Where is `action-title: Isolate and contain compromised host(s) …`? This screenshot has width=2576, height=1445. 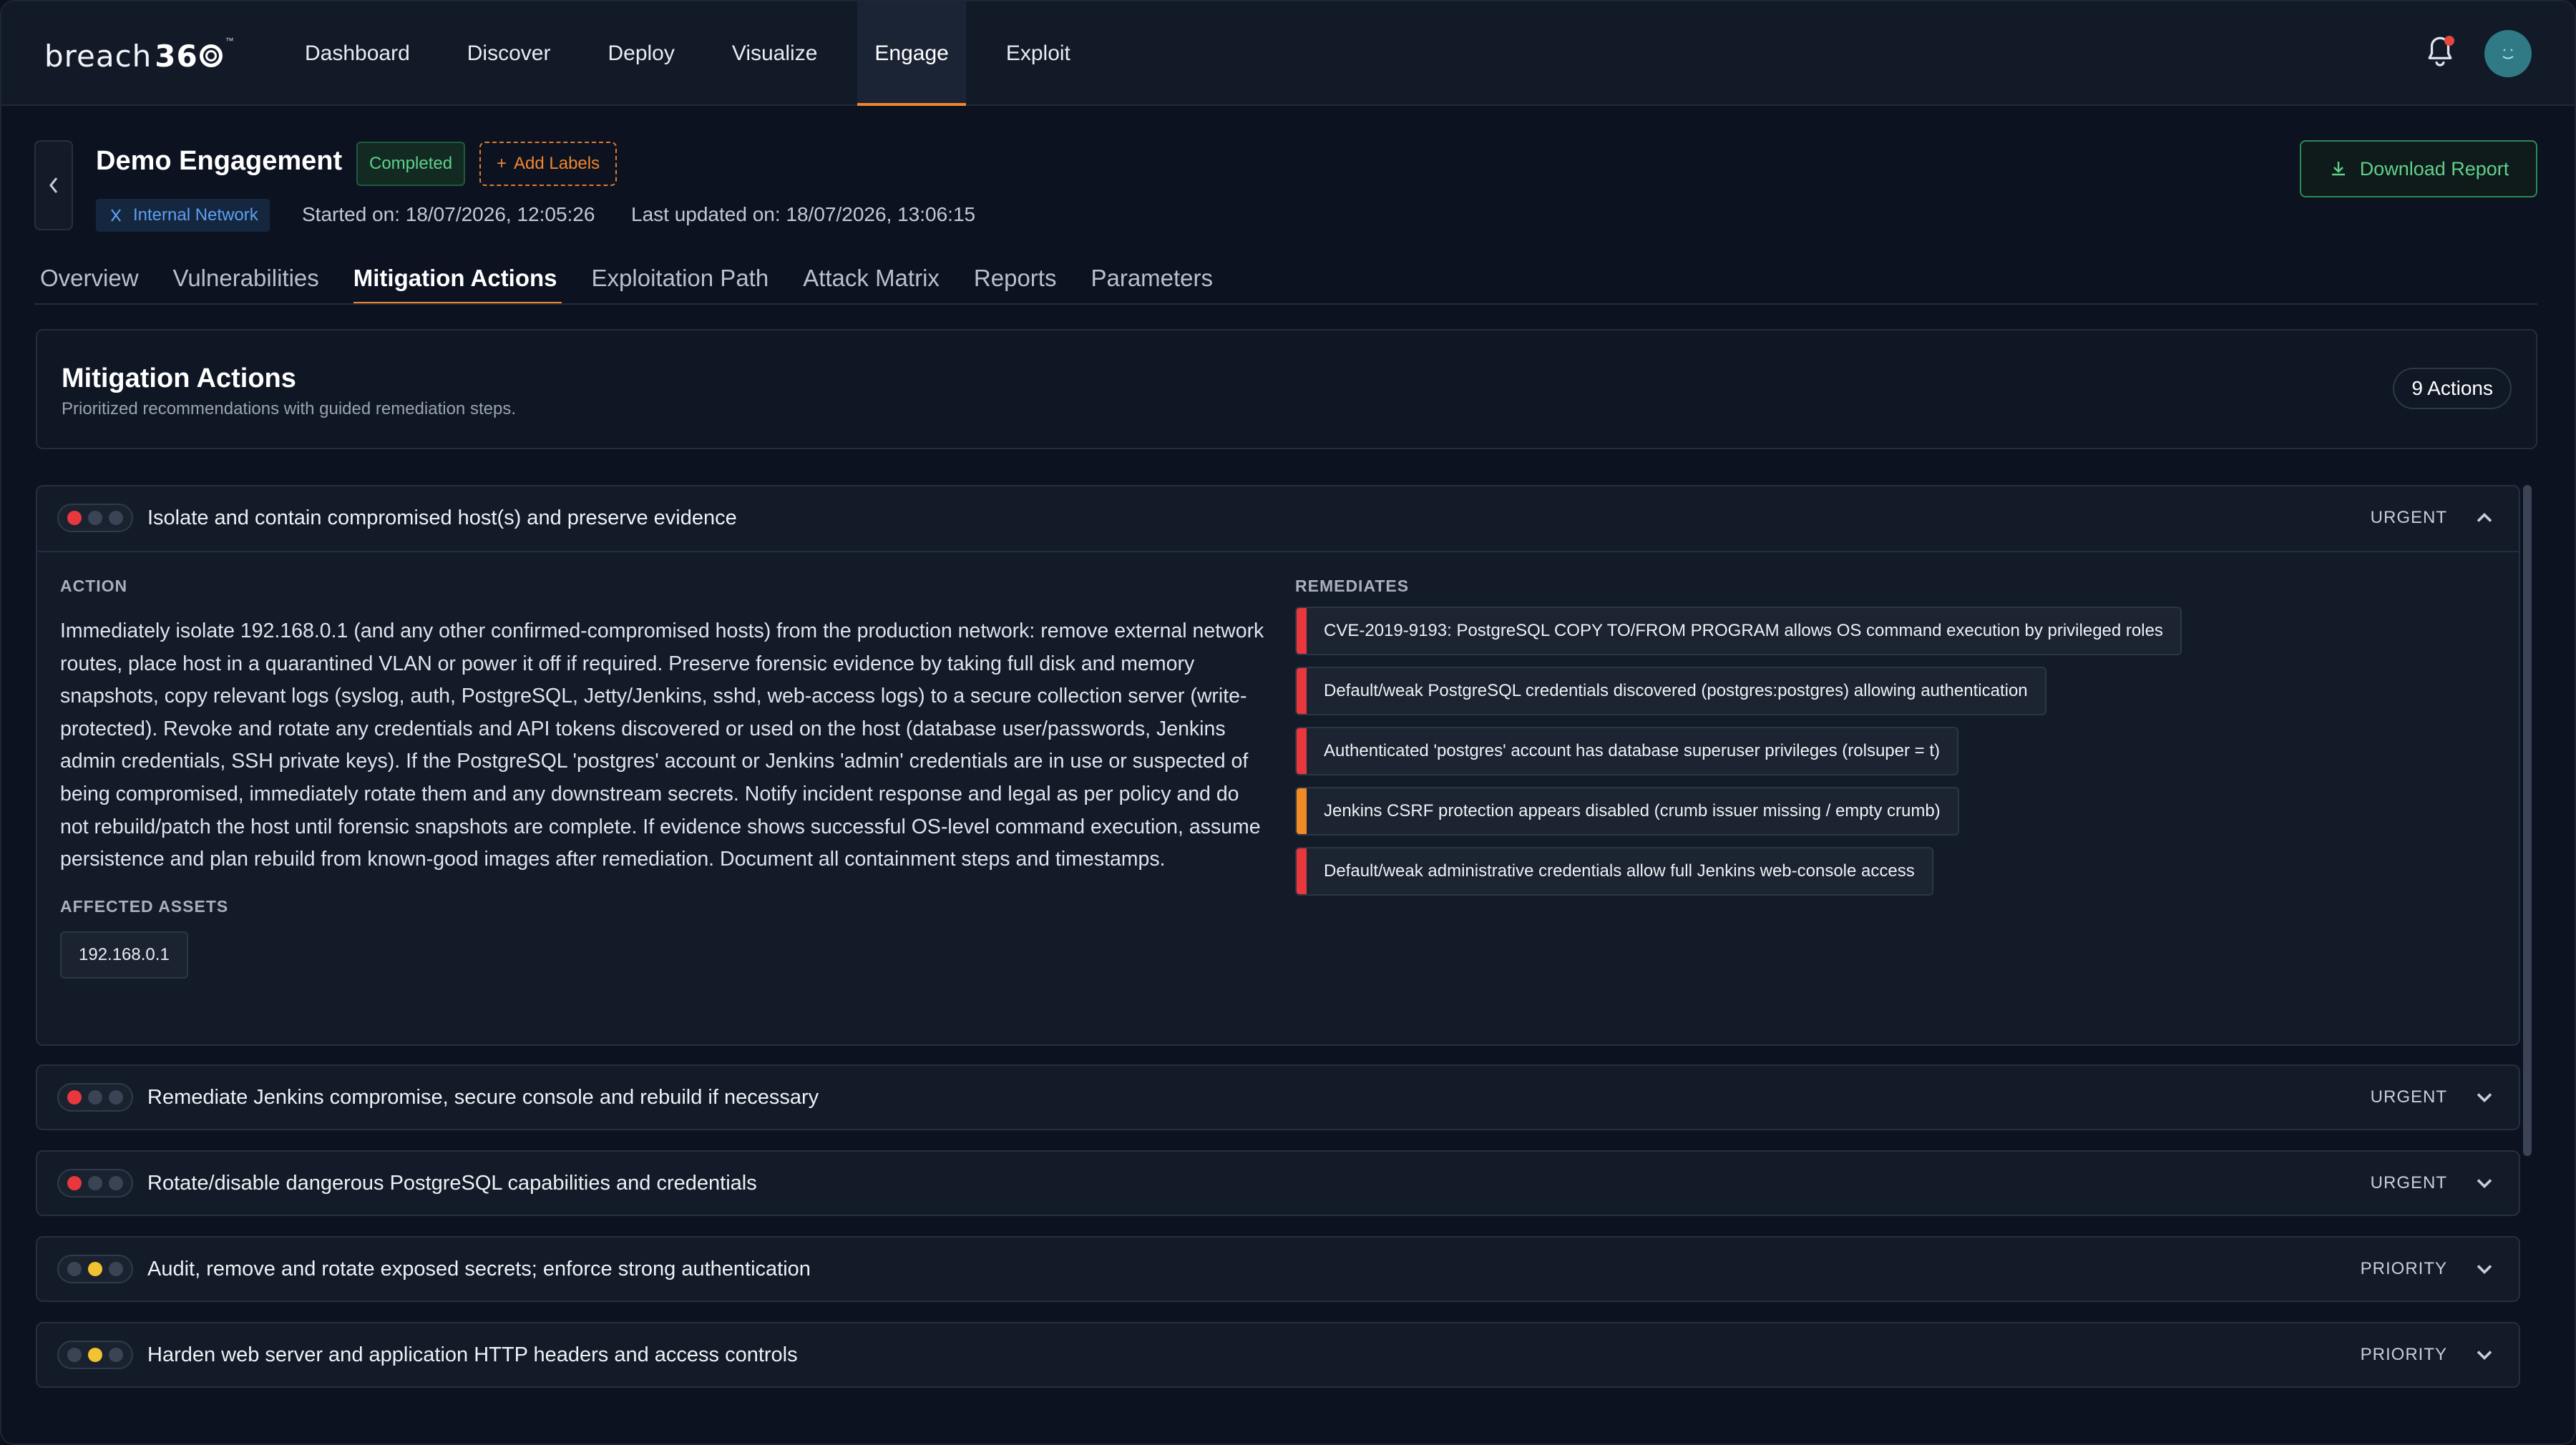 action-title: Isolate and contain compromised host(s) … is located at coordinates (442, 517).